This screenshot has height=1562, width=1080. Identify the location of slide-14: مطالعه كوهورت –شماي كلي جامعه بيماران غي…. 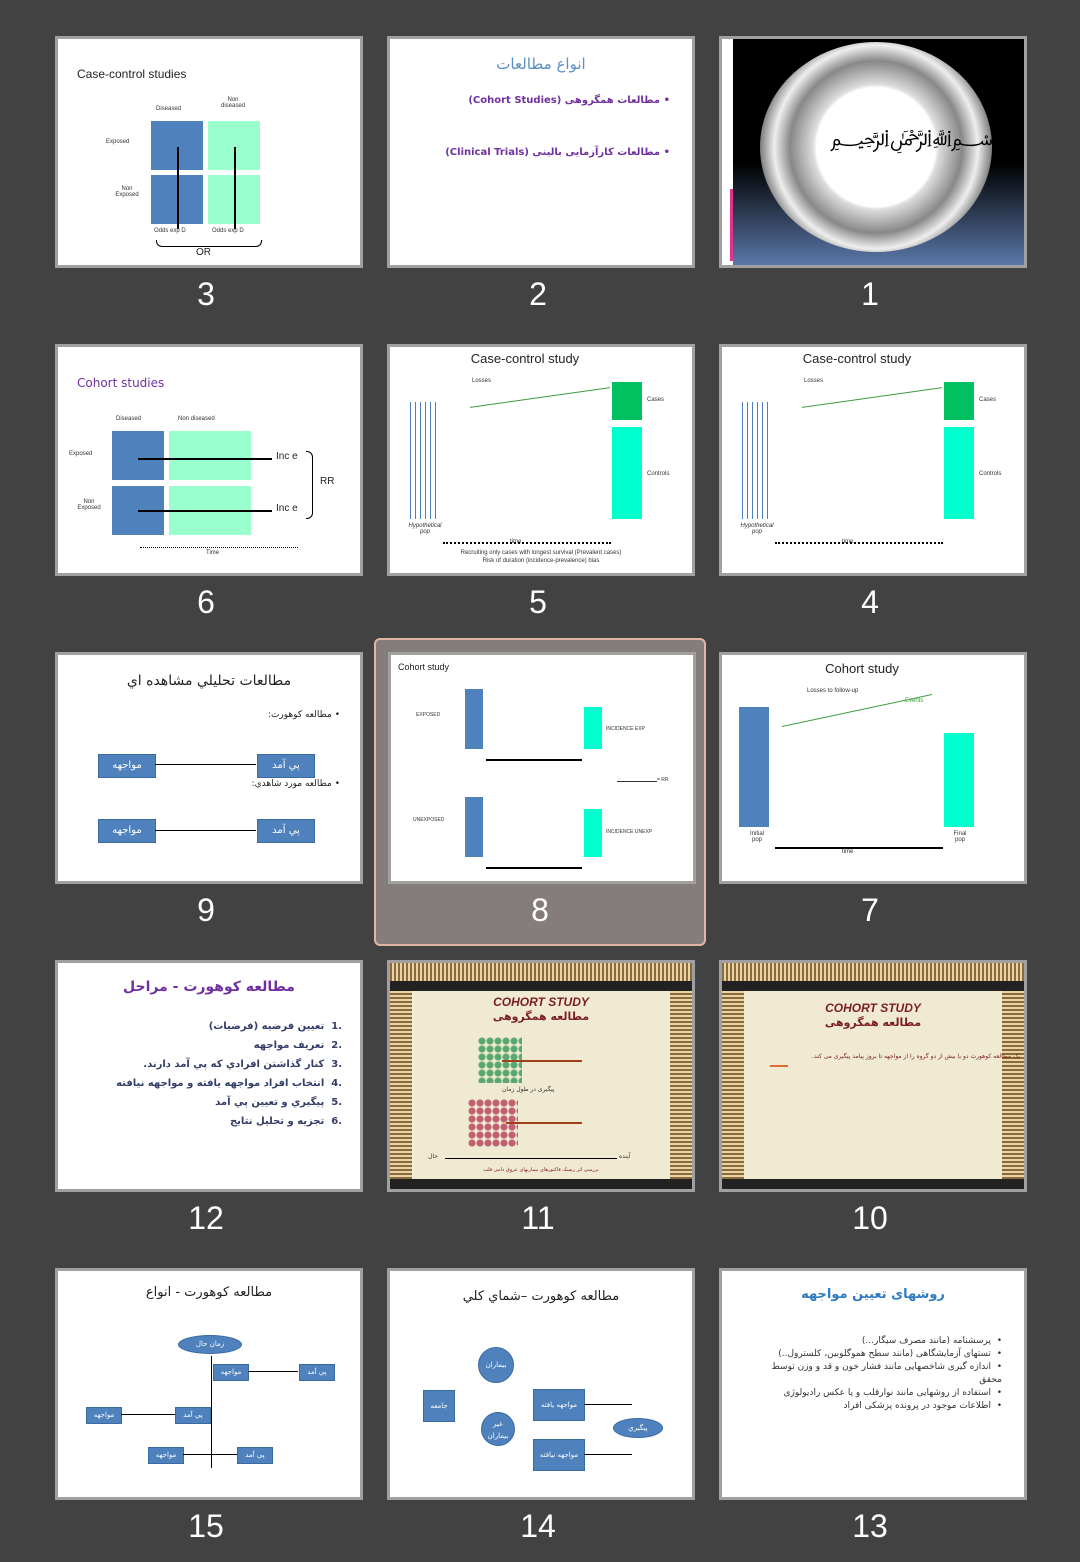
(538, 1408).